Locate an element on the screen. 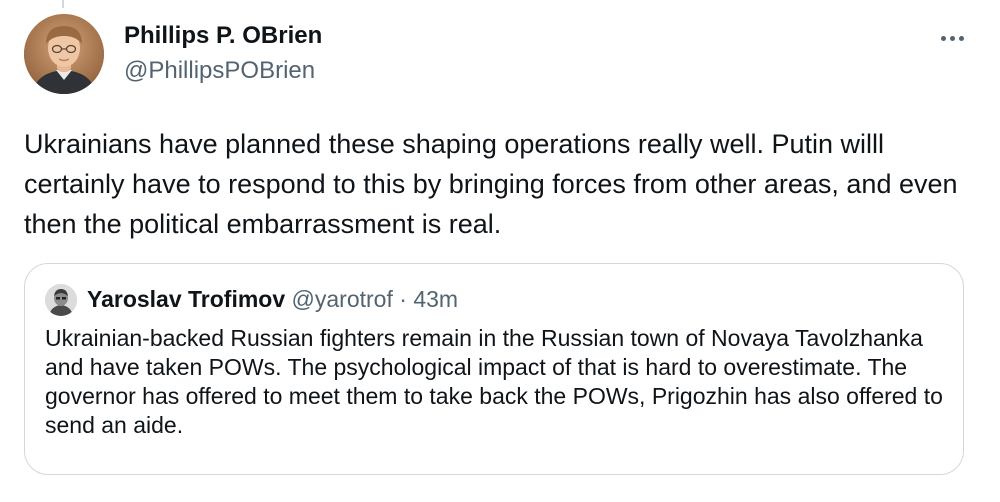  author-name: Phillips P. OBrien is located at coordinates (223, 36).